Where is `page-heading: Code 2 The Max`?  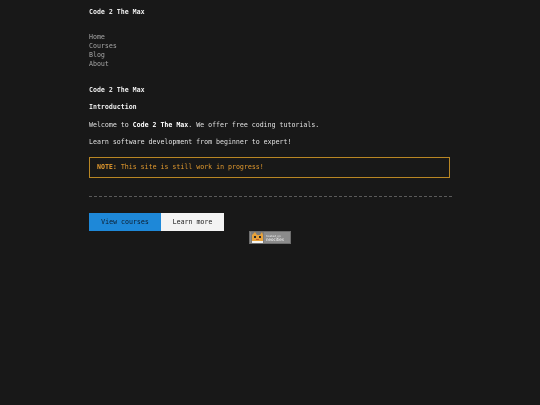
page-heading: Code 2 The Max is located at coordinates (117, 90).